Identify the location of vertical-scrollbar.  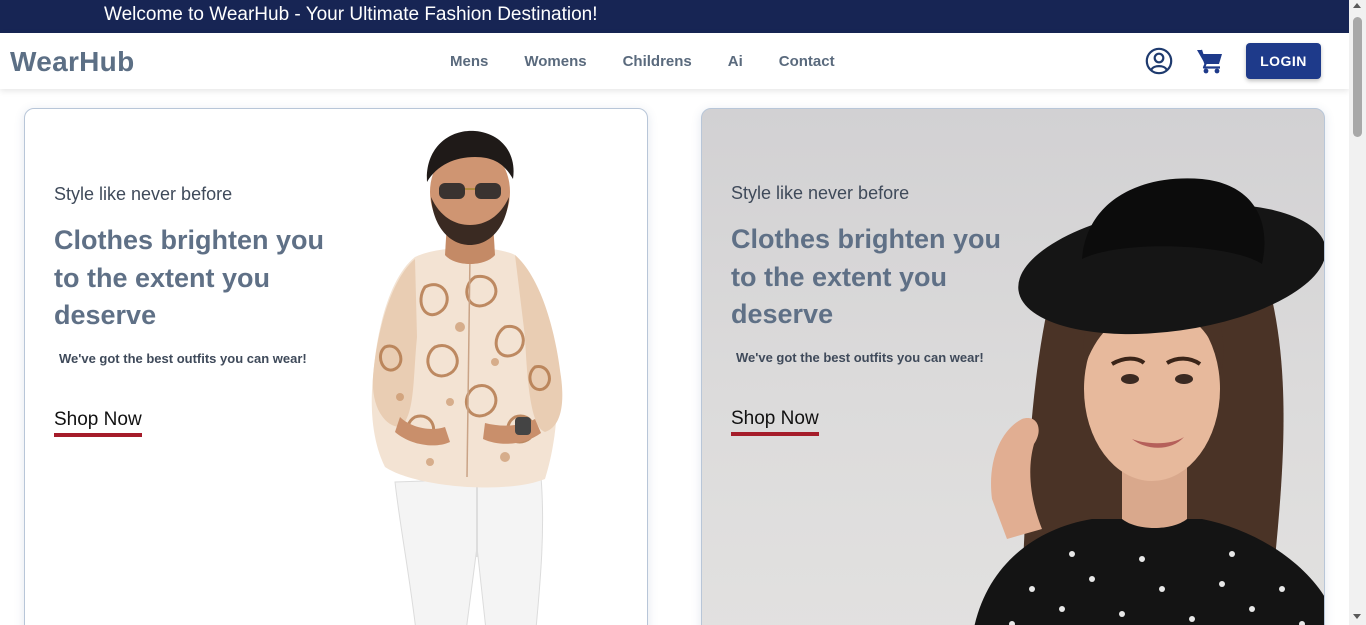
(1357, 312).